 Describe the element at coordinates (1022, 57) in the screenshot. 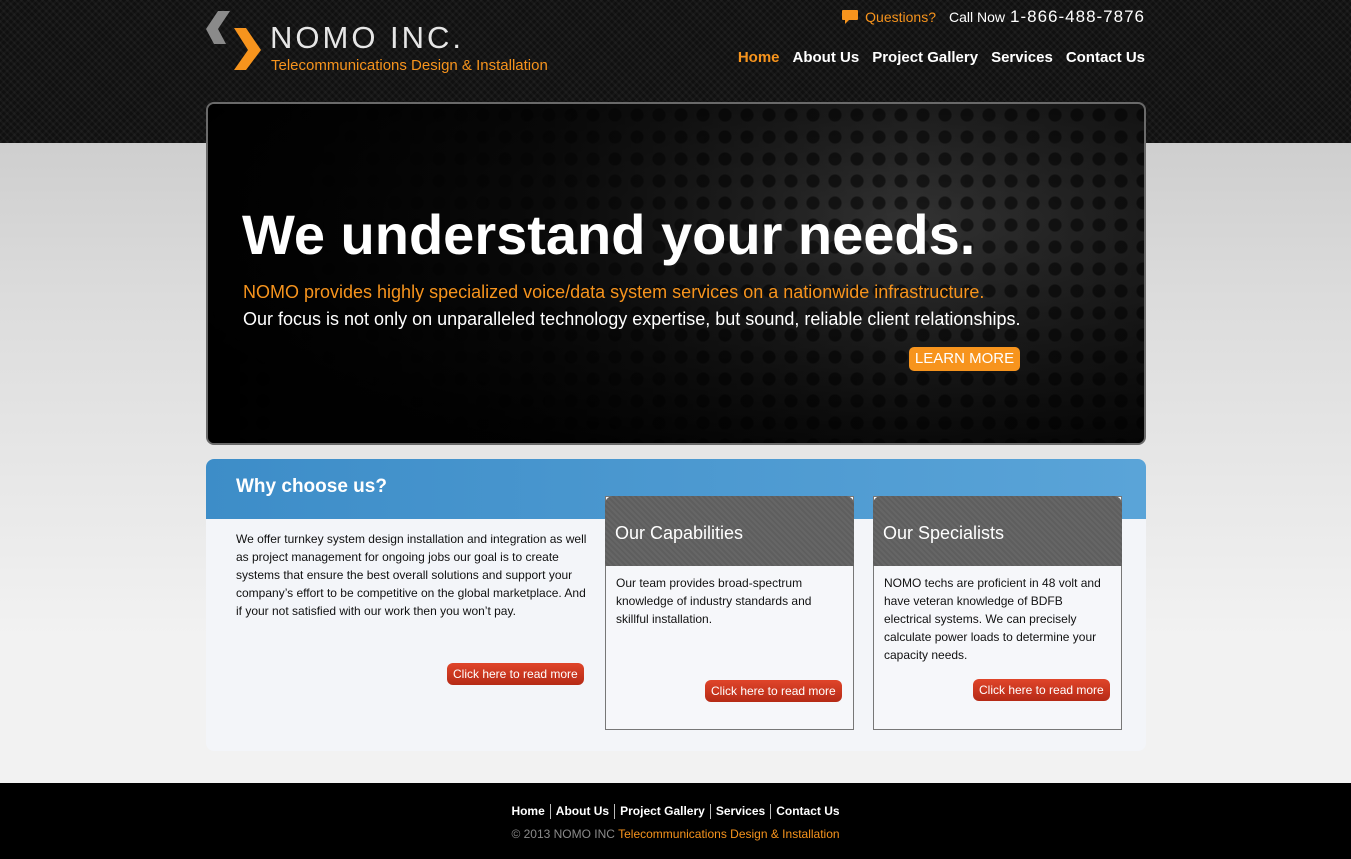

I see `nav-services: Services` at that location.